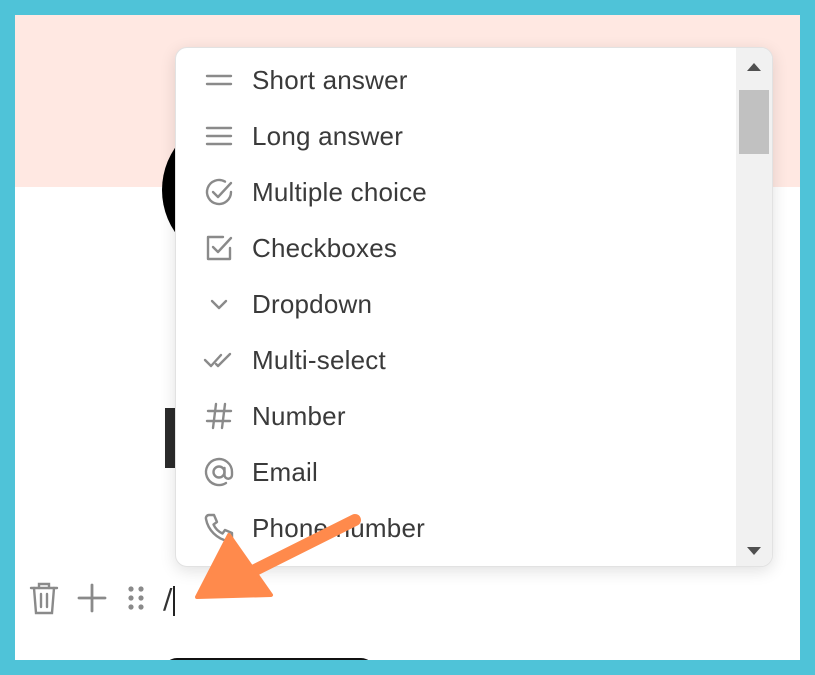 The width and height of the screenshot is (815, 675). What do you see at coordinates (328, 135) in the screenshot?
I see `menu-item-label: Long answer` at bounding box center [328, 135].